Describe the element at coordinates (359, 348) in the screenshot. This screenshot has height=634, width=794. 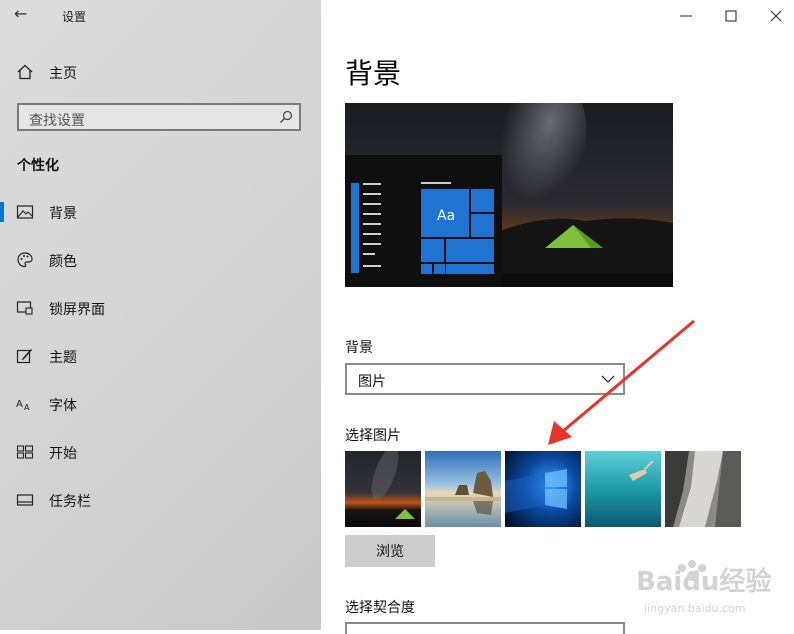
I see `background-type-label: 背景` at that location.